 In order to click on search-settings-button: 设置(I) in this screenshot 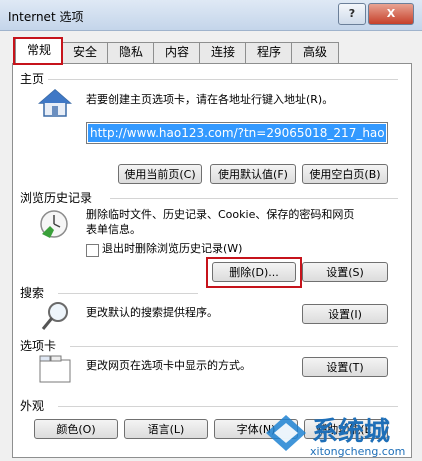, I will do `click(345, 314)`.